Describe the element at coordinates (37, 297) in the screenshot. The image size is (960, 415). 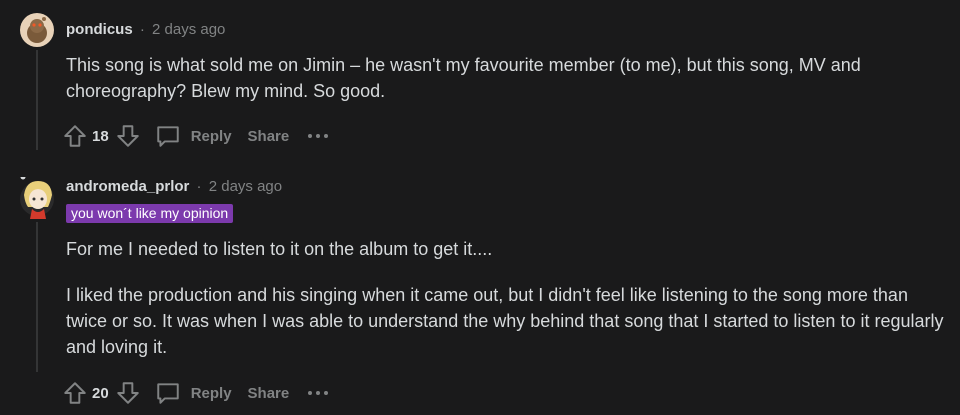
I see `thread-line` at that location.